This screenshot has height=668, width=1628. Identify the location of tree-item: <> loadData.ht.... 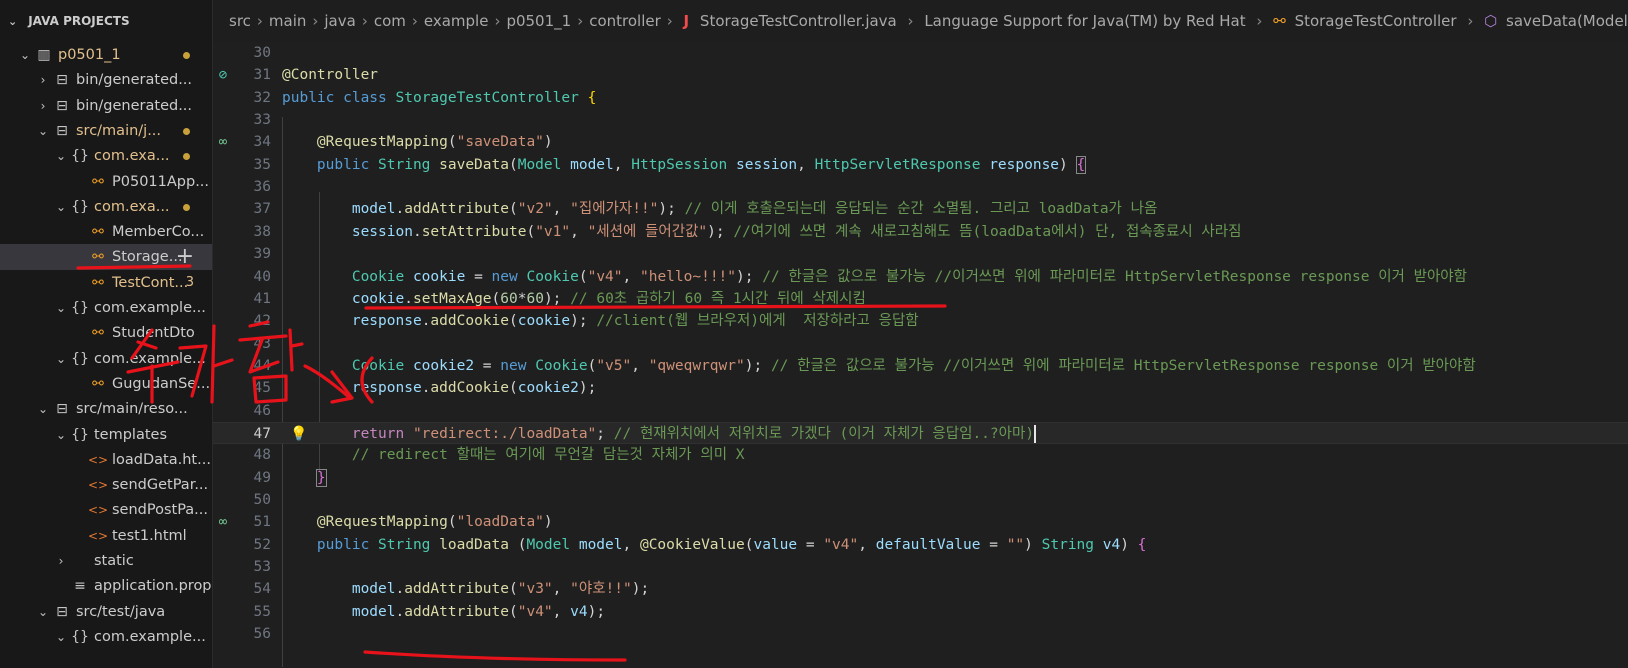
(106, 460).